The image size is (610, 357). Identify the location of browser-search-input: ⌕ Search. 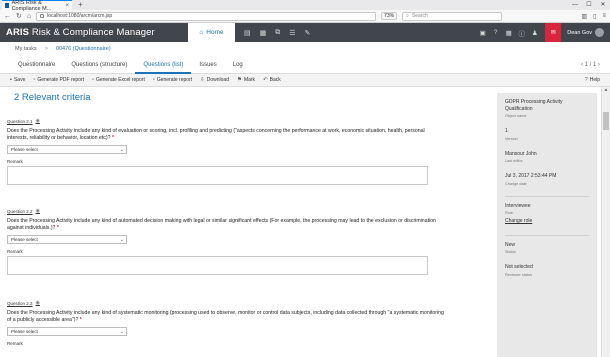
(452, 16).